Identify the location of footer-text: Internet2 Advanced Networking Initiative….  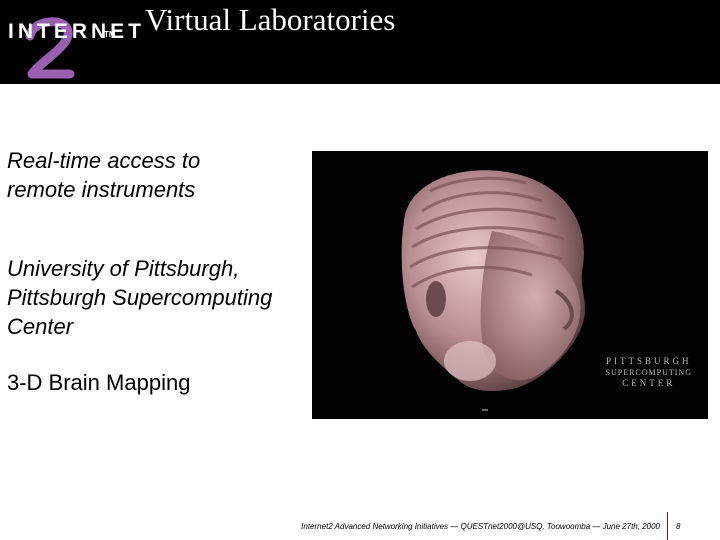
(480, 526).